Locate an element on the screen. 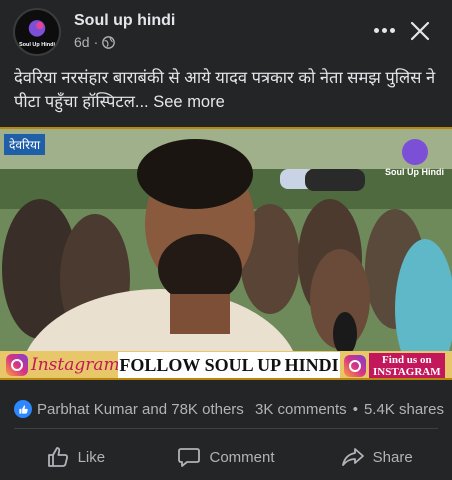 The height and width of the screenshot is (480, 452). share-label: Share is located at coordinates (392, 457).